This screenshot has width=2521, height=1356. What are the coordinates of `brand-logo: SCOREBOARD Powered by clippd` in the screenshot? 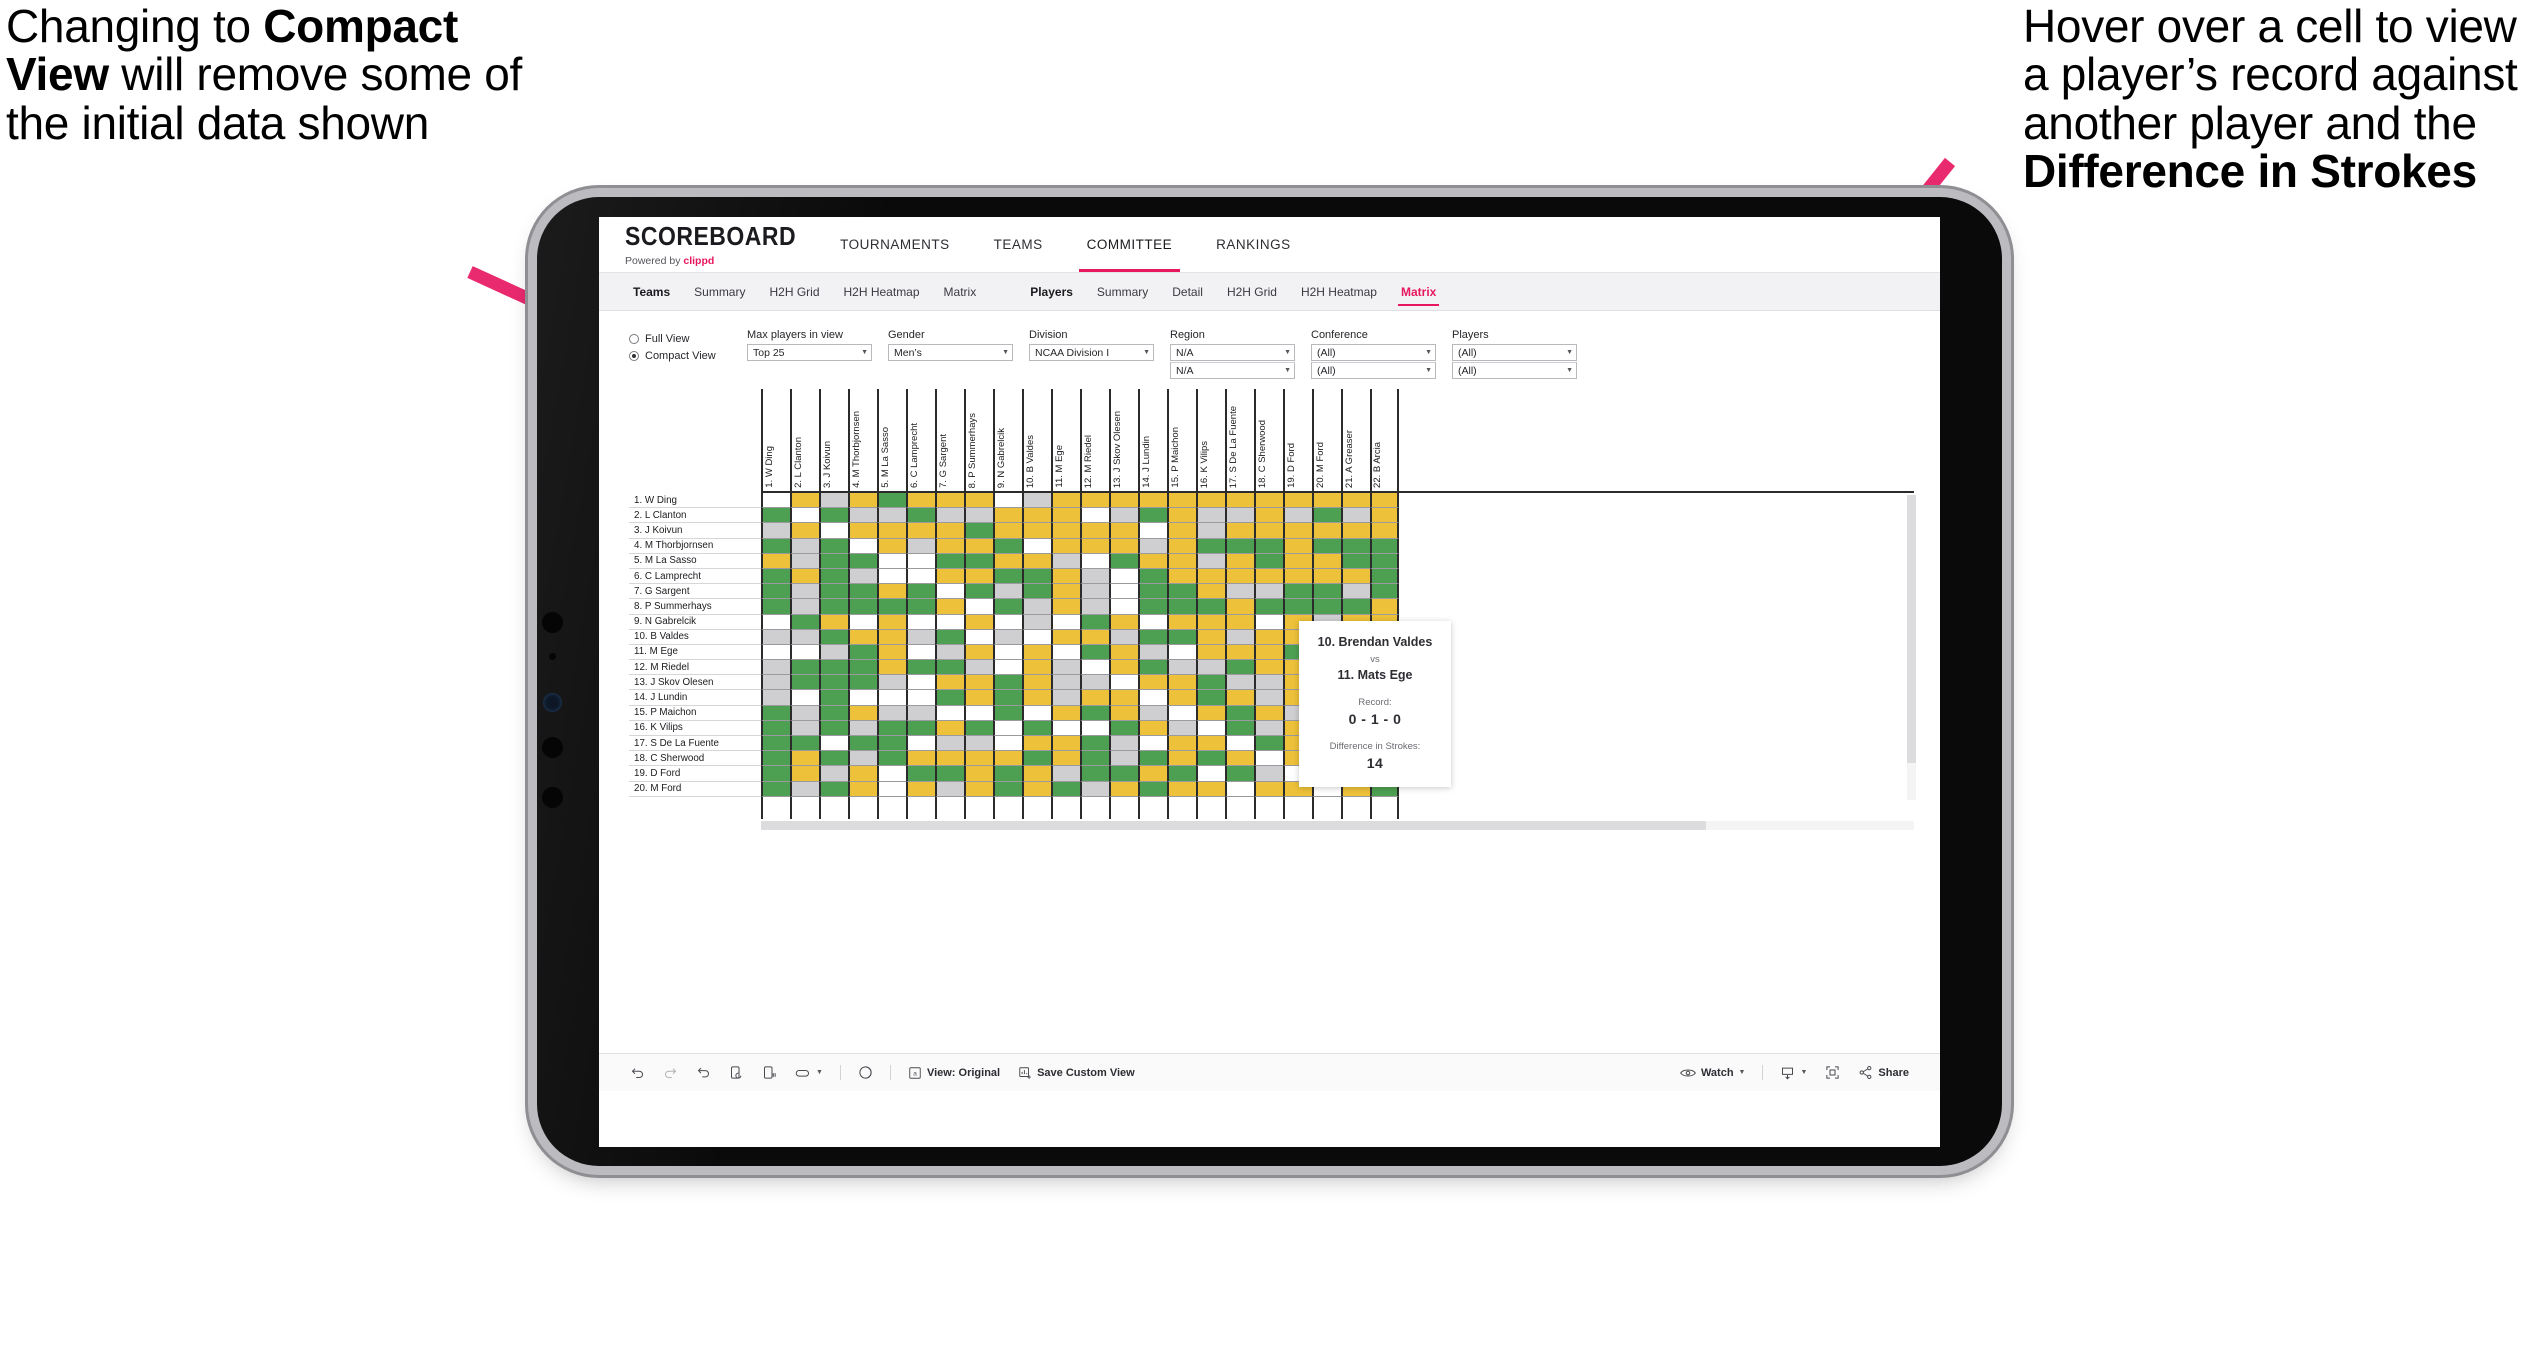 It's located at (708, 244).